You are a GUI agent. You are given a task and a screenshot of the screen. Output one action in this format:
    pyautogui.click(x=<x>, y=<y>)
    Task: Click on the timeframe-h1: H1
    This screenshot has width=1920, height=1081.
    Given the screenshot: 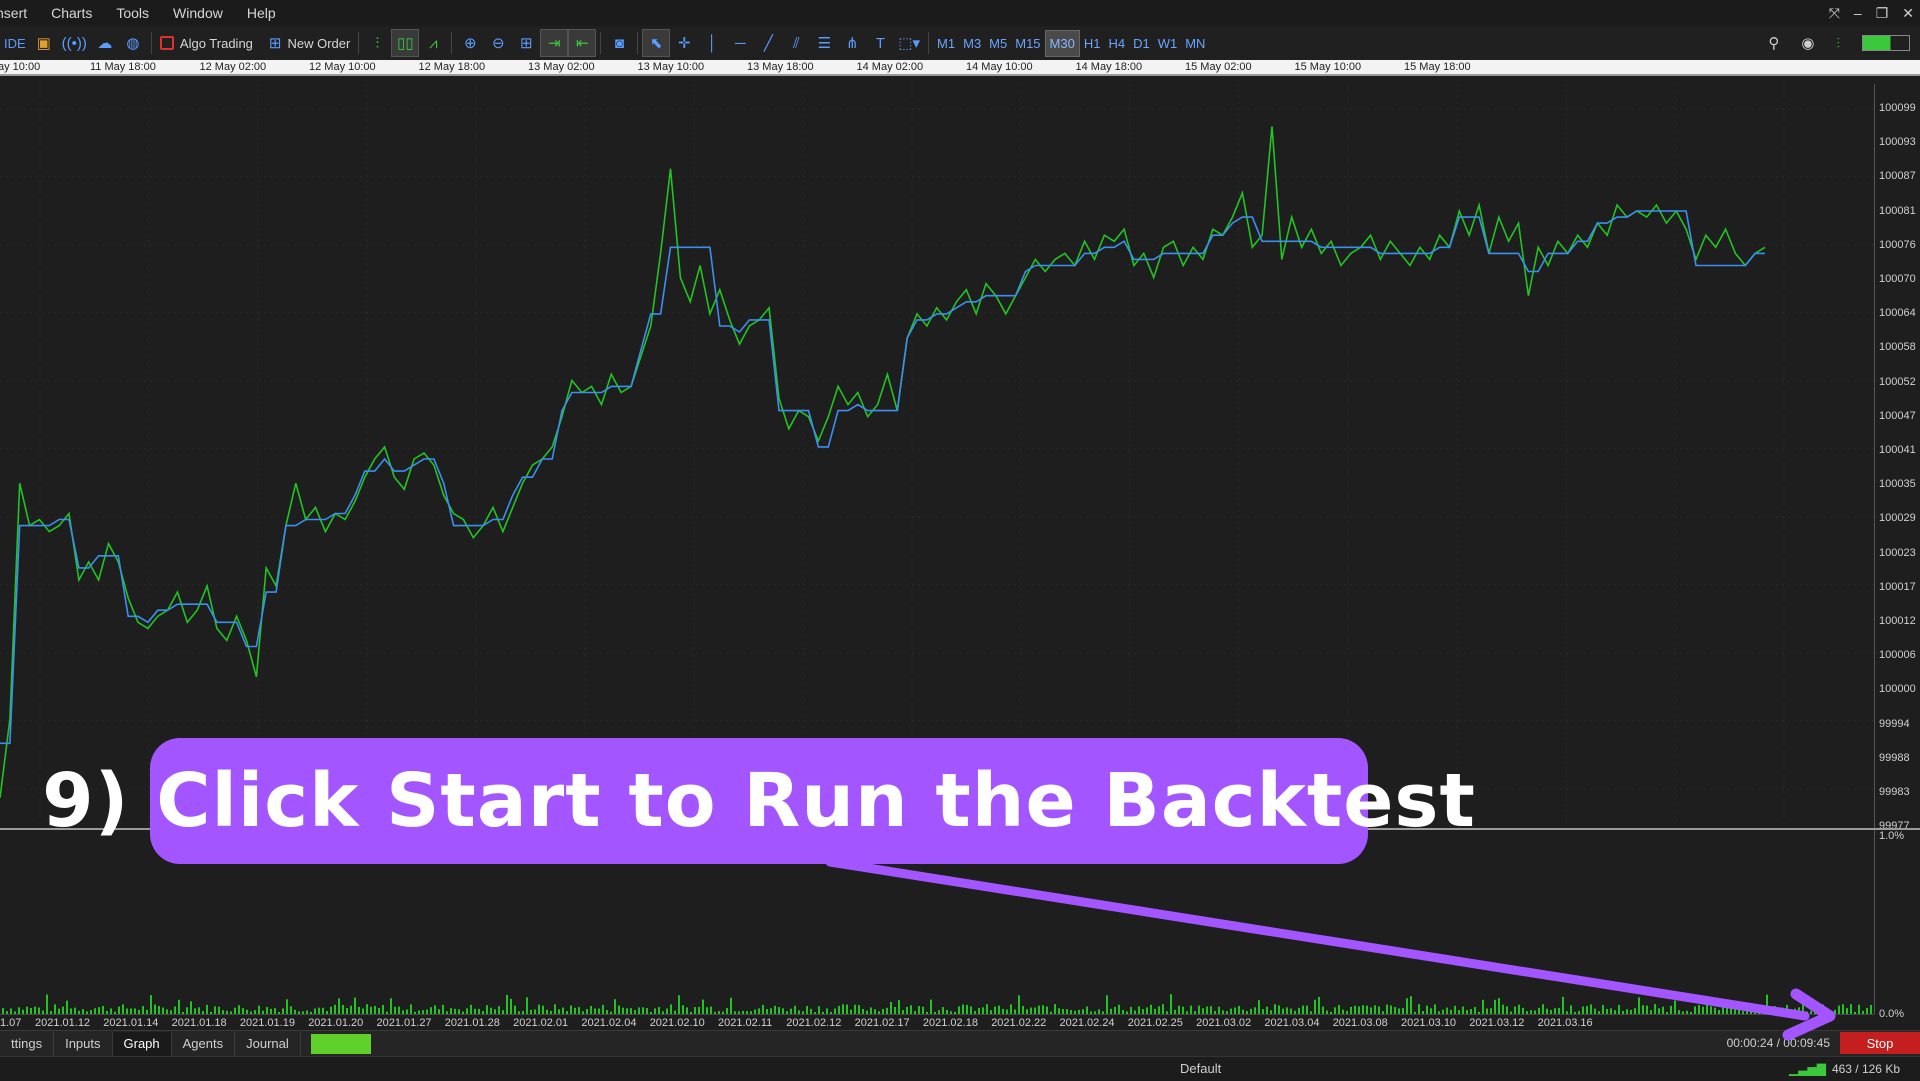 What is the action you would take?
    pyautogui.click(x=1092, y=43)
    